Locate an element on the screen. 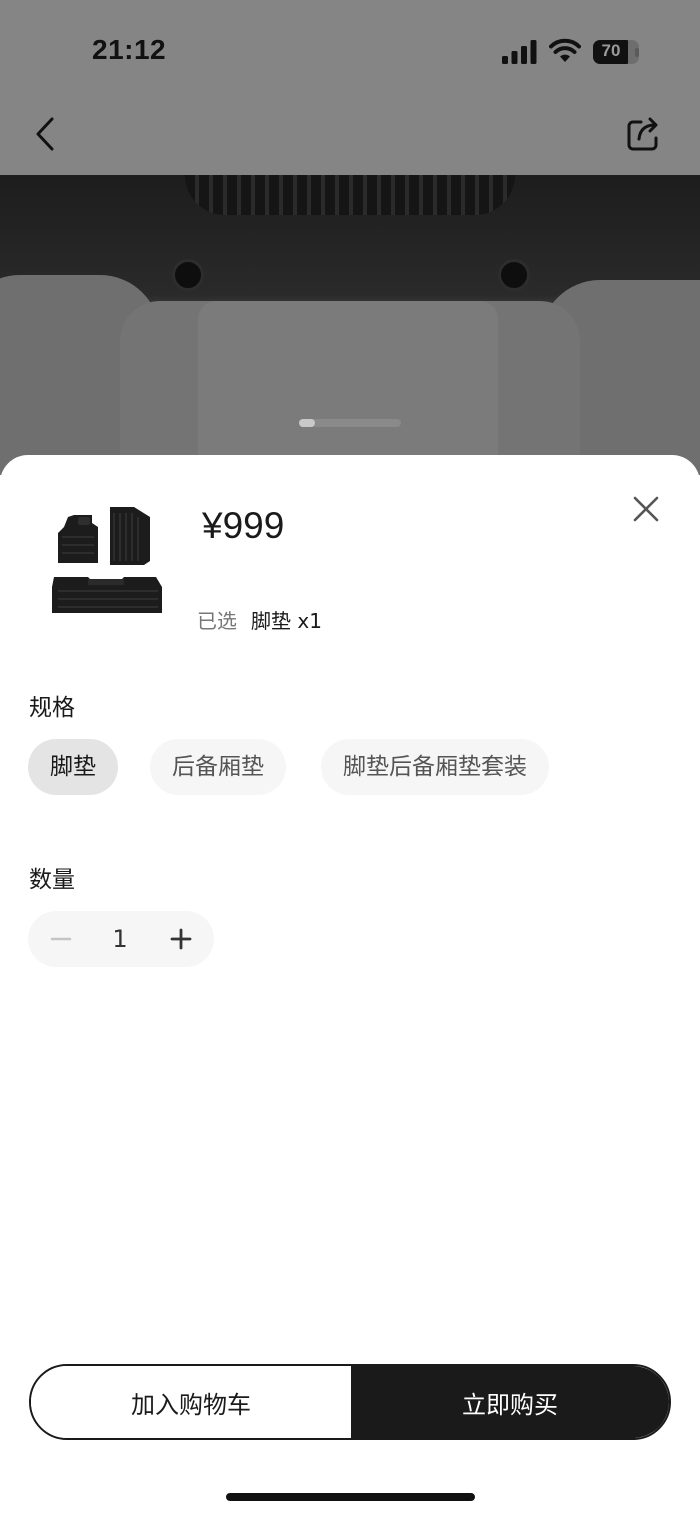  spec-option-trunk-mat: 后备厢垫 is located at coordinates (218, 767).